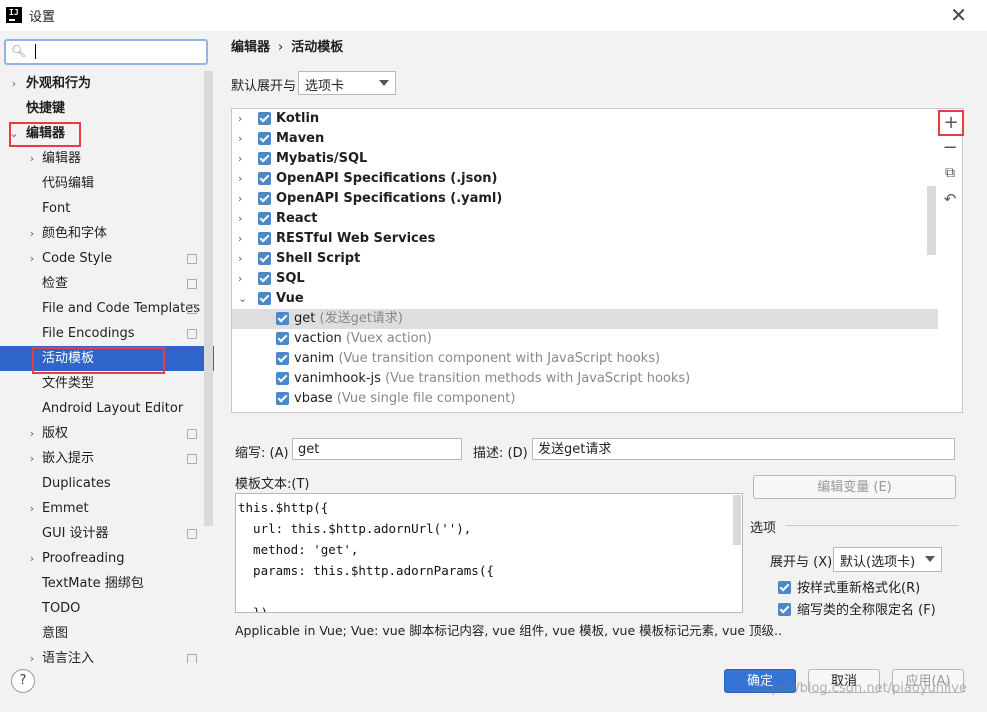  I want to click on sidebar-item: › 语言注入, so click(107, 654).